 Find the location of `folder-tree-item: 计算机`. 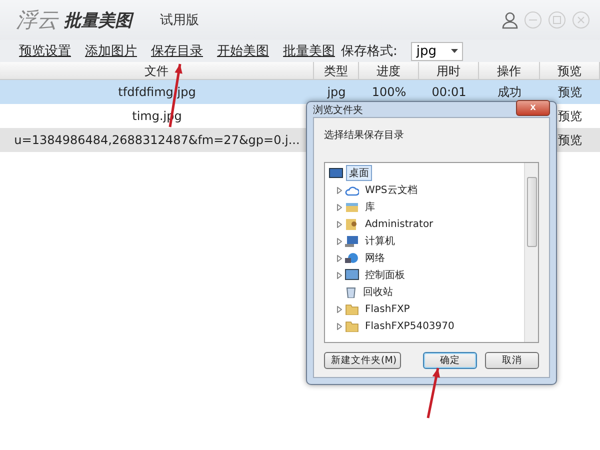

folder-tree-item: 计算机 is located at coordinates (380, 241).